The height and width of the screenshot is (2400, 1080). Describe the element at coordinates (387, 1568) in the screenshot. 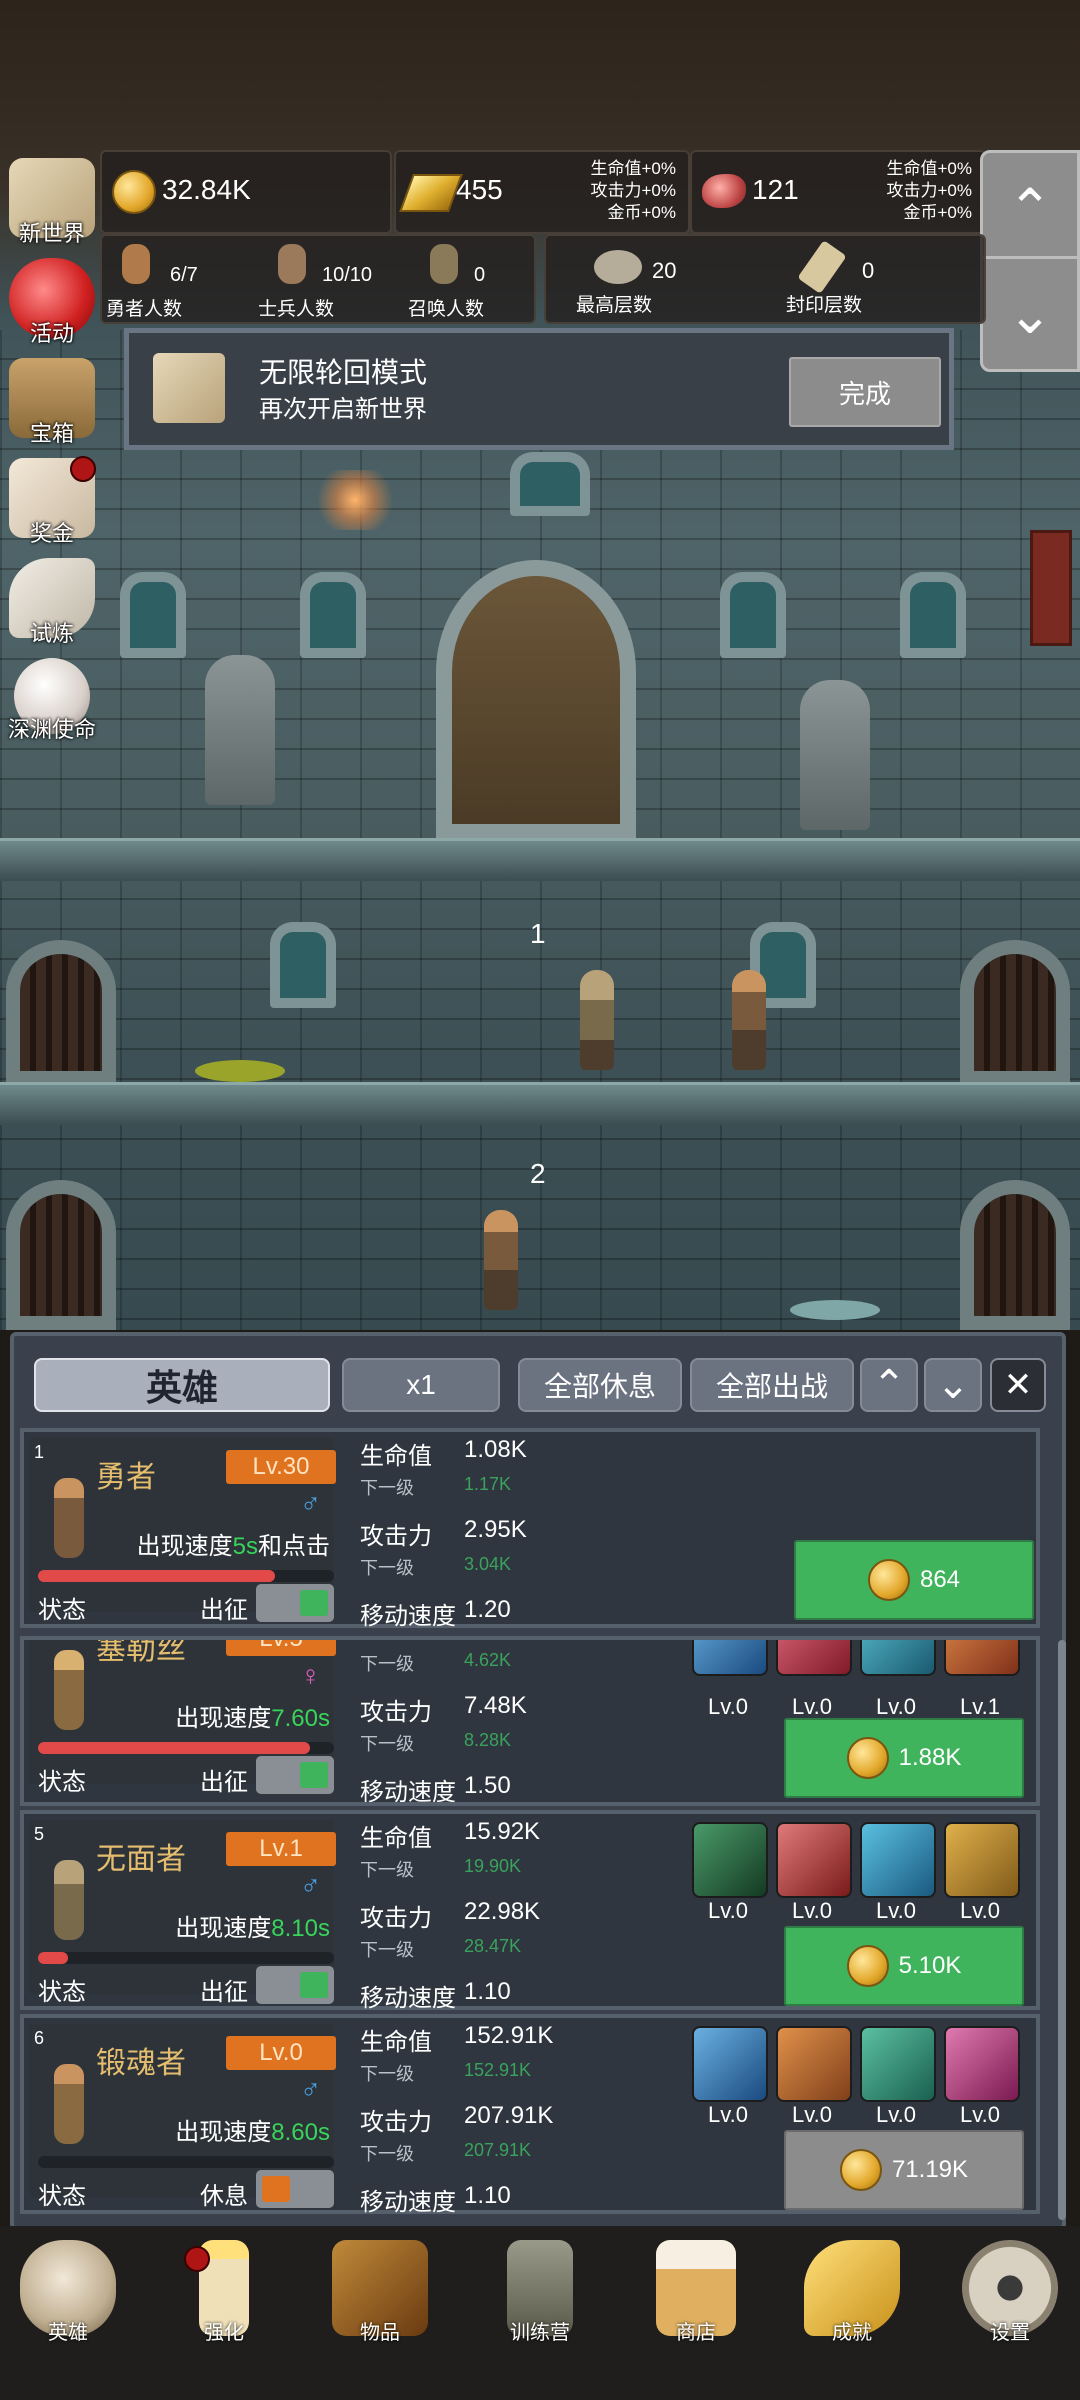

I see `atk-next-label: 下一级` at that location.